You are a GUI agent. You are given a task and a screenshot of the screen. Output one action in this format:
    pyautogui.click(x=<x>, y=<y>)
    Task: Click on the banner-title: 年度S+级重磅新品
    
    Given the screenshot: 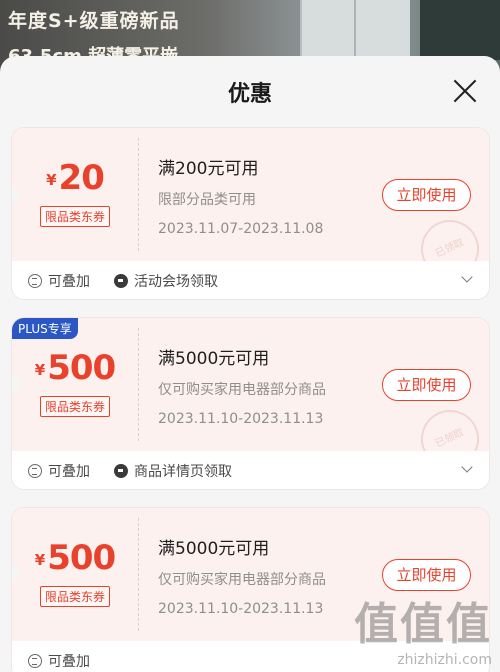 What is the action you would take?
    pyautogui.click(x=94, y=21)
    